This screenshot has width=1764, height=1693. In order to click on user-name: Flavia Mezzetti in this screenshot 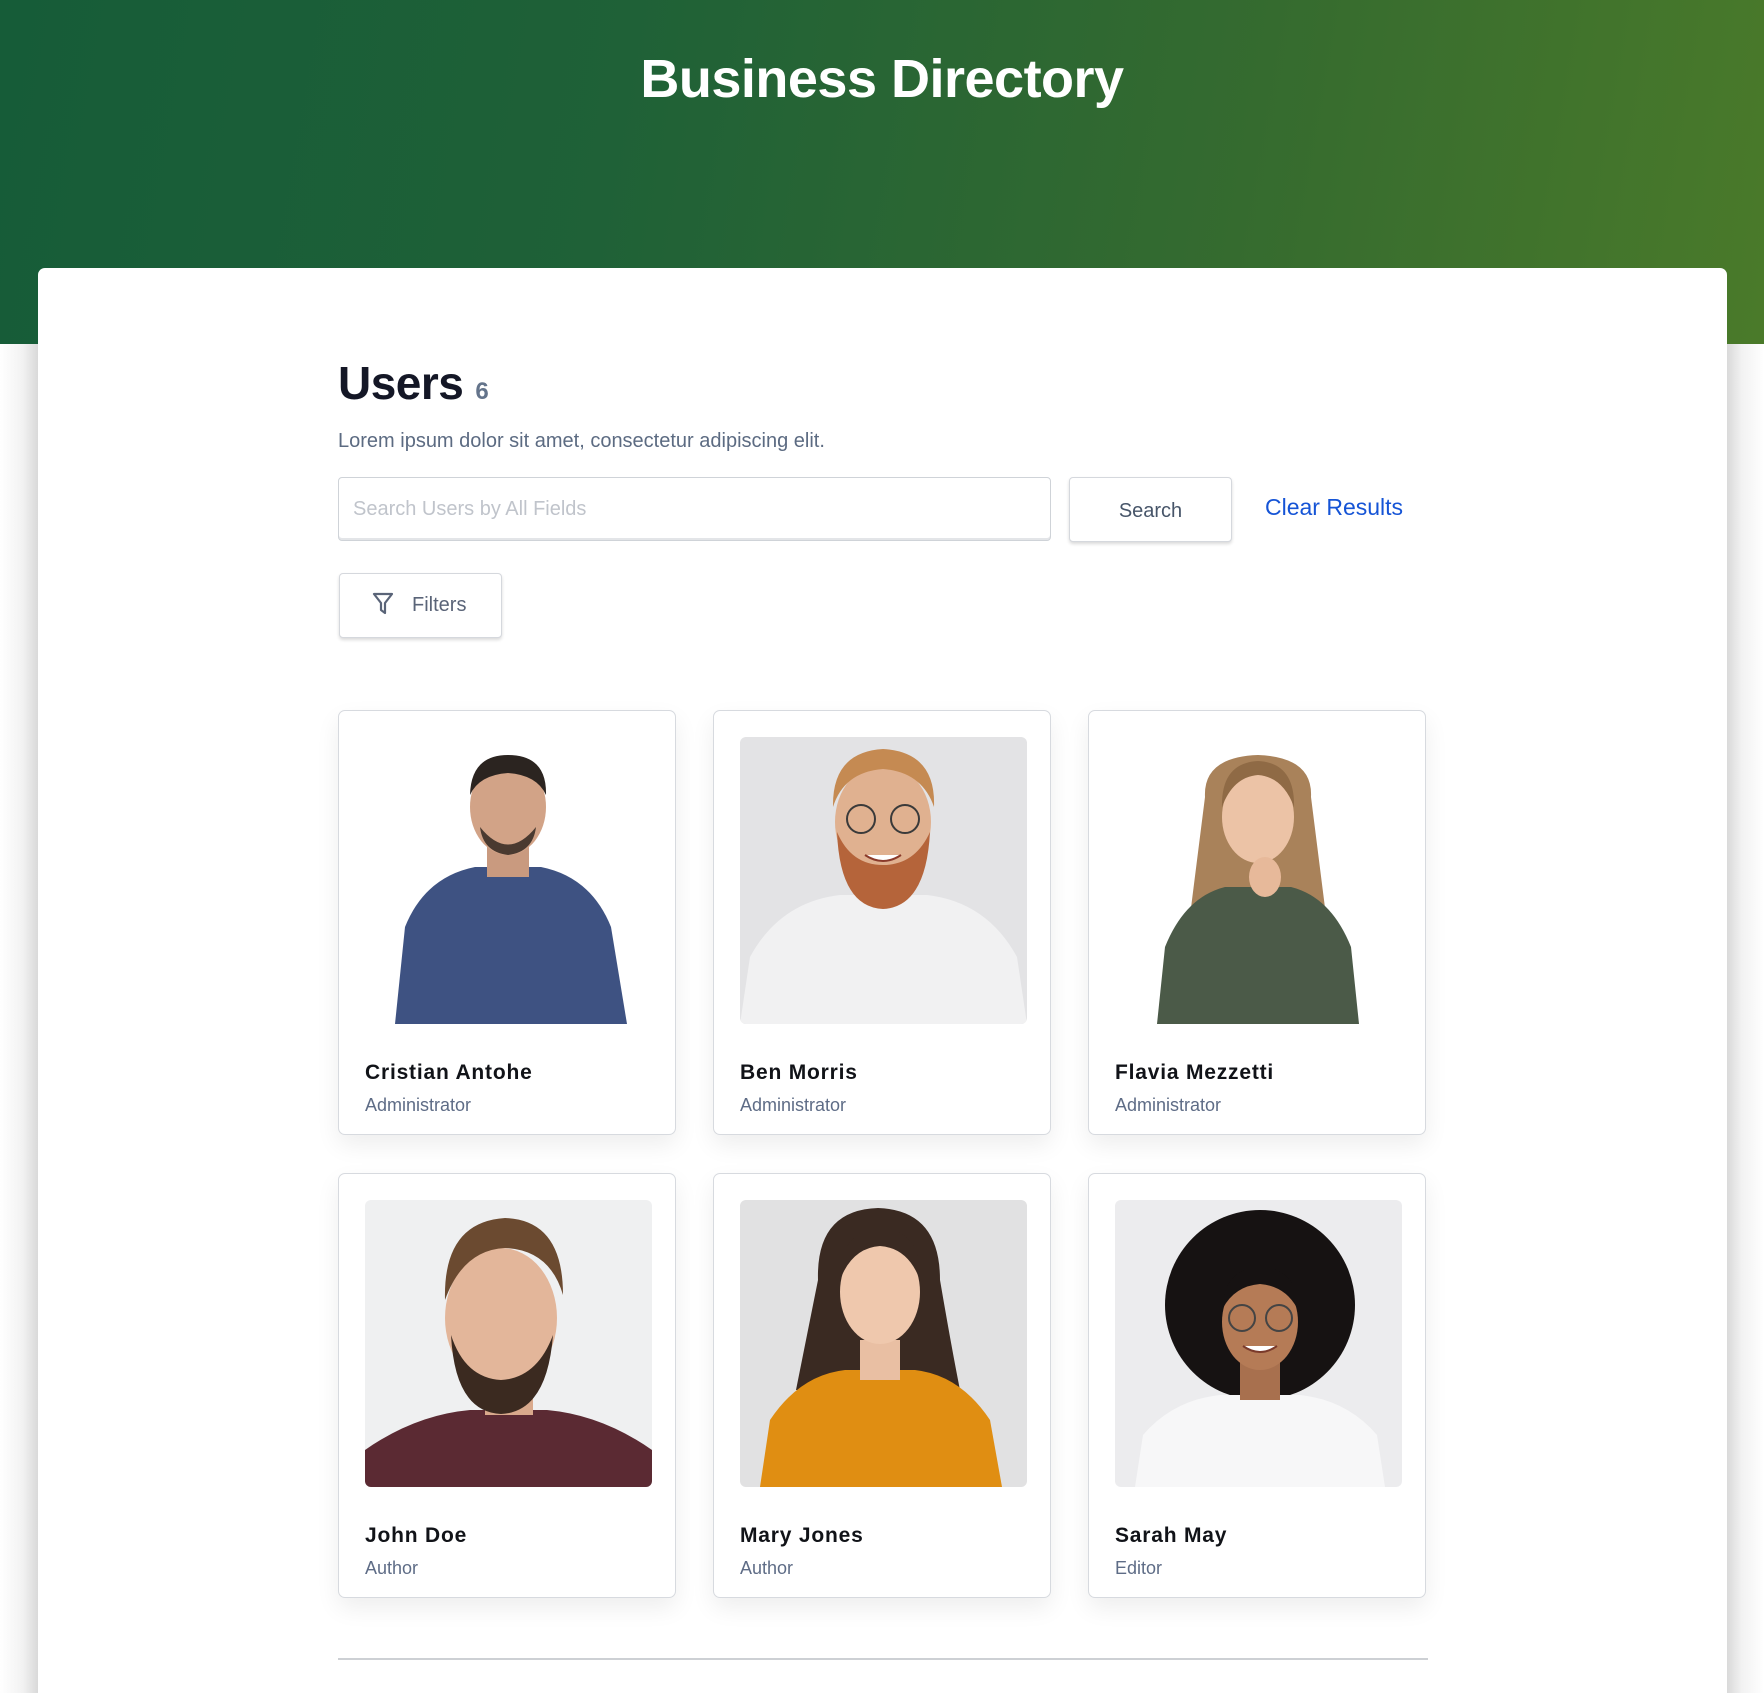, I will do `click(1195, 1072)`.